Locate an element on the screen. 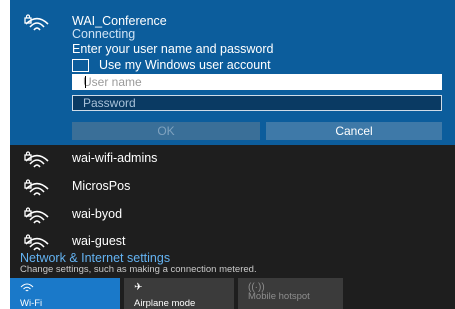 The image size is (455, 309). airplane-tile-label: Airplane mode is located at coordinates (165, 303).